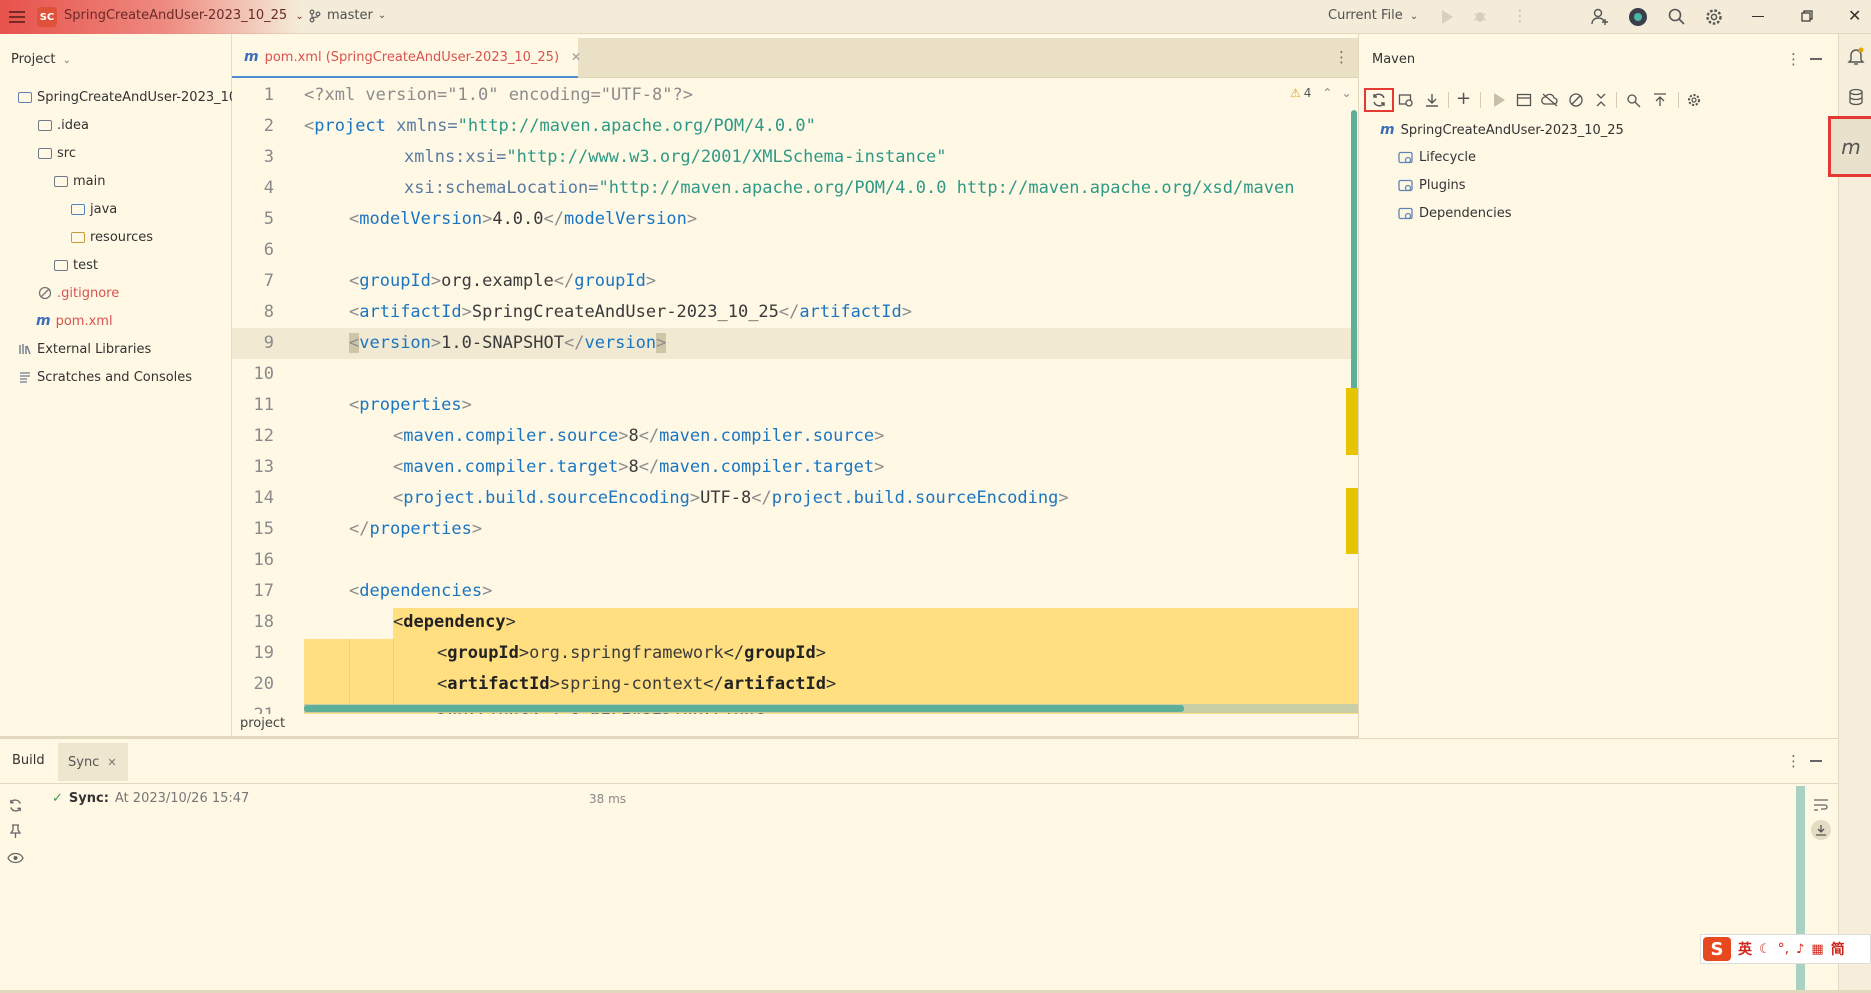 The height and width of the screenshot is (993, 1871). What do you see at coordinates (84, 349) in the screenshot?
I see `tree-item-external-libraries: External Libraries` at bounding box center [84, 349].